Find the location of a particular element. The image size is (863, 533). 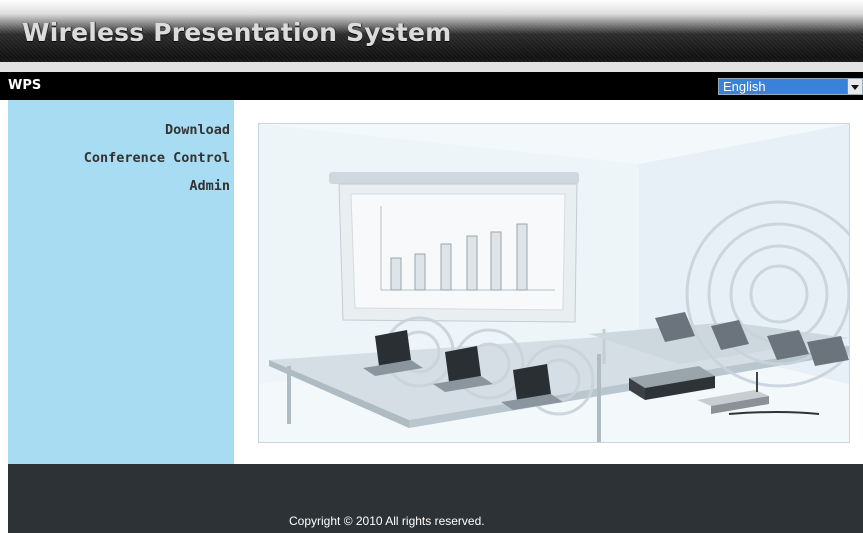

language-select-value: English is located at coordinates (744, 86).